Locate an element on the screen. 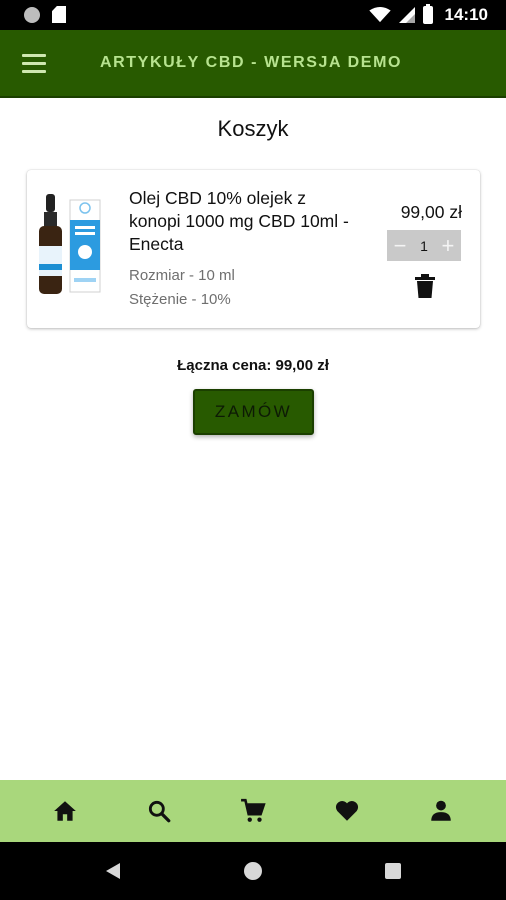 Image resolution: width=506 pixels, height=900 pixels. system-navigation-bar is located at coordinates (253, 871).